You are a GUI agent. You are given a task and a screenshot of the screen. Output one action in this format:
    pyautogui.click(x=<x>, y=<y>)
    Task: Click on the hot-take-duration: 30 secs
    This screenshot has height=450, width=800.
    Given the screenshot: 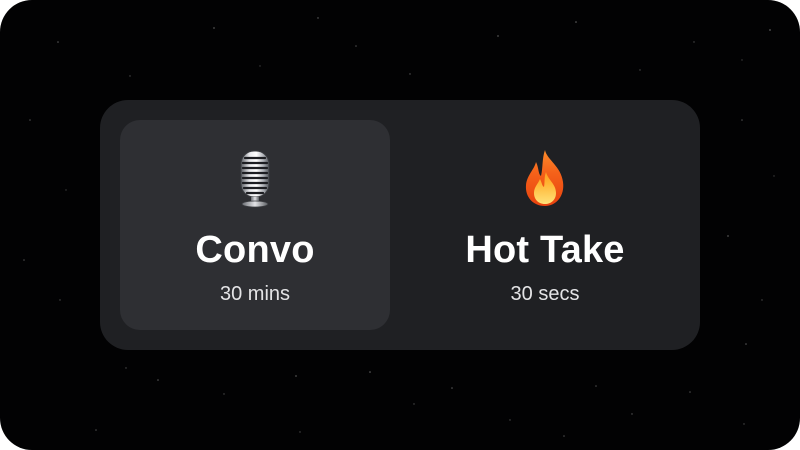 What is the action you would take?
    pyautogui.click(x=545, y=294)
    